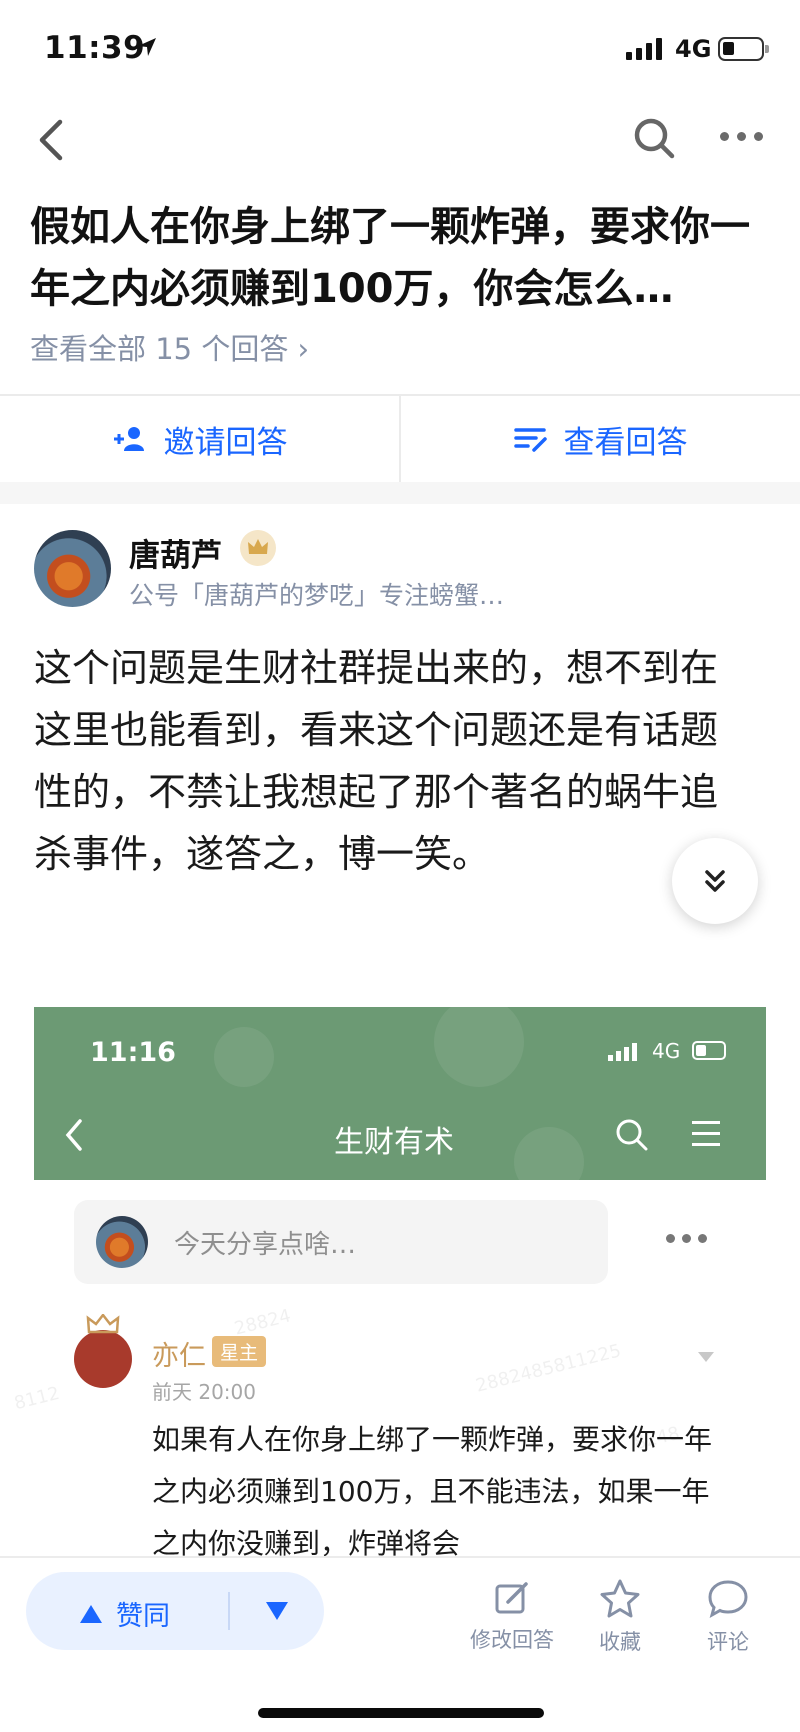 This screenshot has height=1732, width=800. Describe the element at coordinates (175, 552) in the screenshot. I see `author-name: 唐葫芦` at that location.